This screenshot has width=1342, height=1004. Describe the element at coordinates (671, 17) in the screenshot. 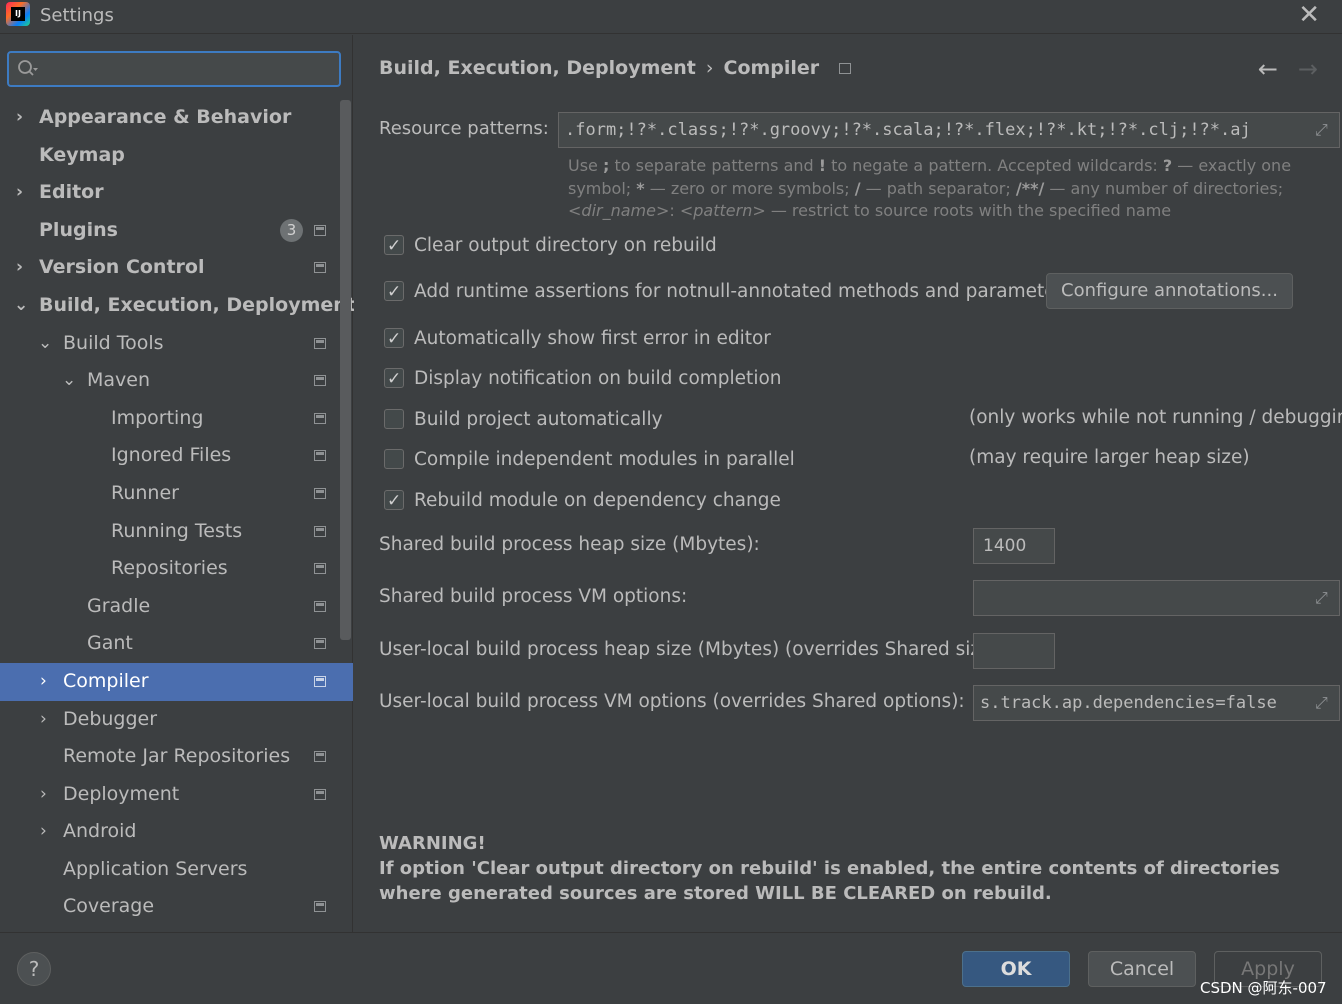

I see `title-bar: IJ Settings ✕` at that location.